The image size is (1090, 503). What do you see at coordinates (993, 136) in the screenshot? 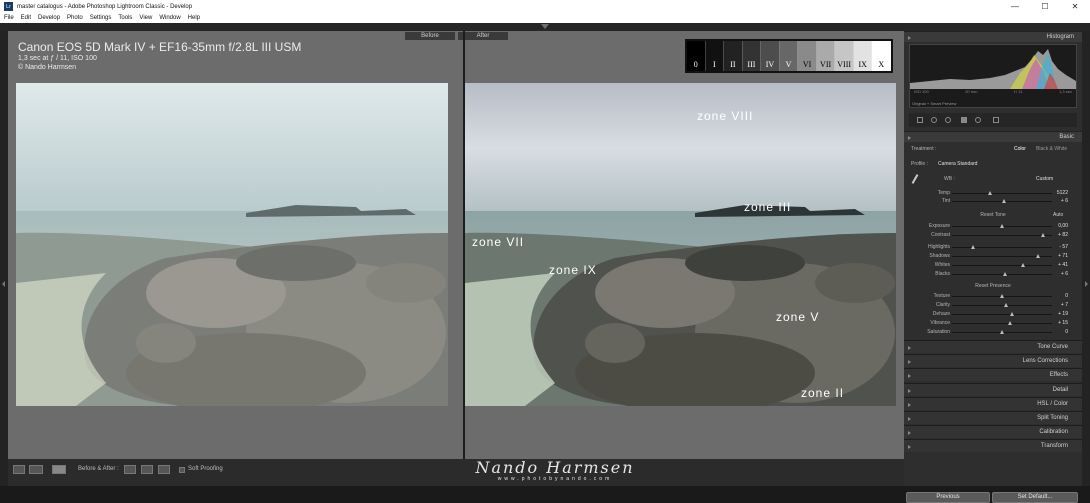
I see `basic-header: Basic` at bounding box center [993, 136].